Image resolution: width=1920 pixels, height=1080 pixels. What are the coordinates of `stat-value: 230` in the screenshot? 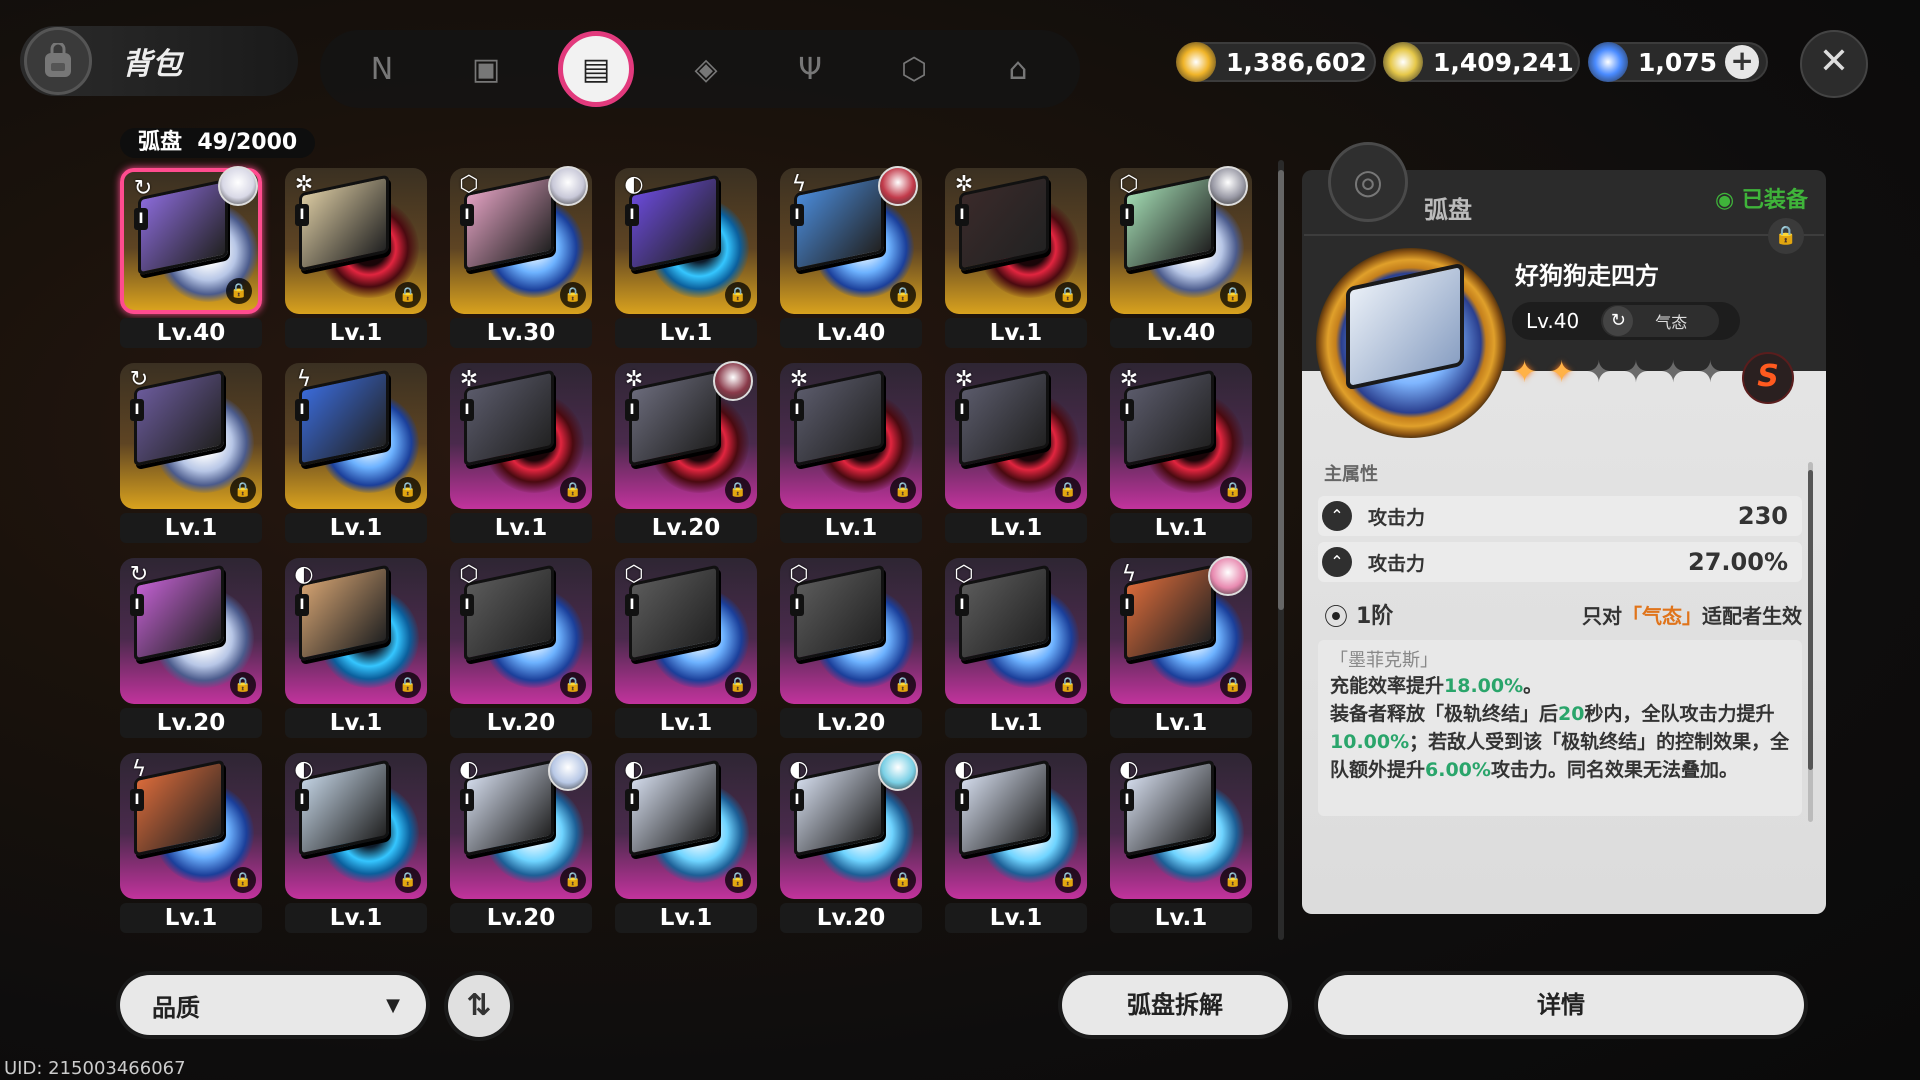 It's located at (1762, 516).